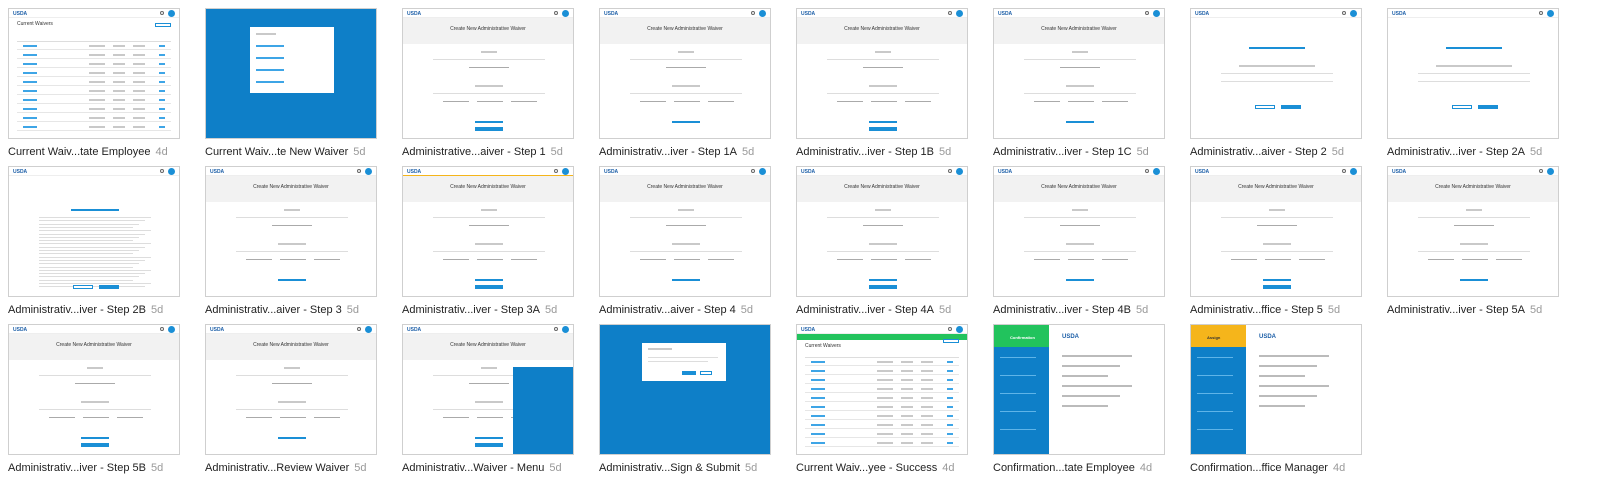 The width and height of the screenshot is (1610, 489). I want to click on section-heading, so click(489, 402).